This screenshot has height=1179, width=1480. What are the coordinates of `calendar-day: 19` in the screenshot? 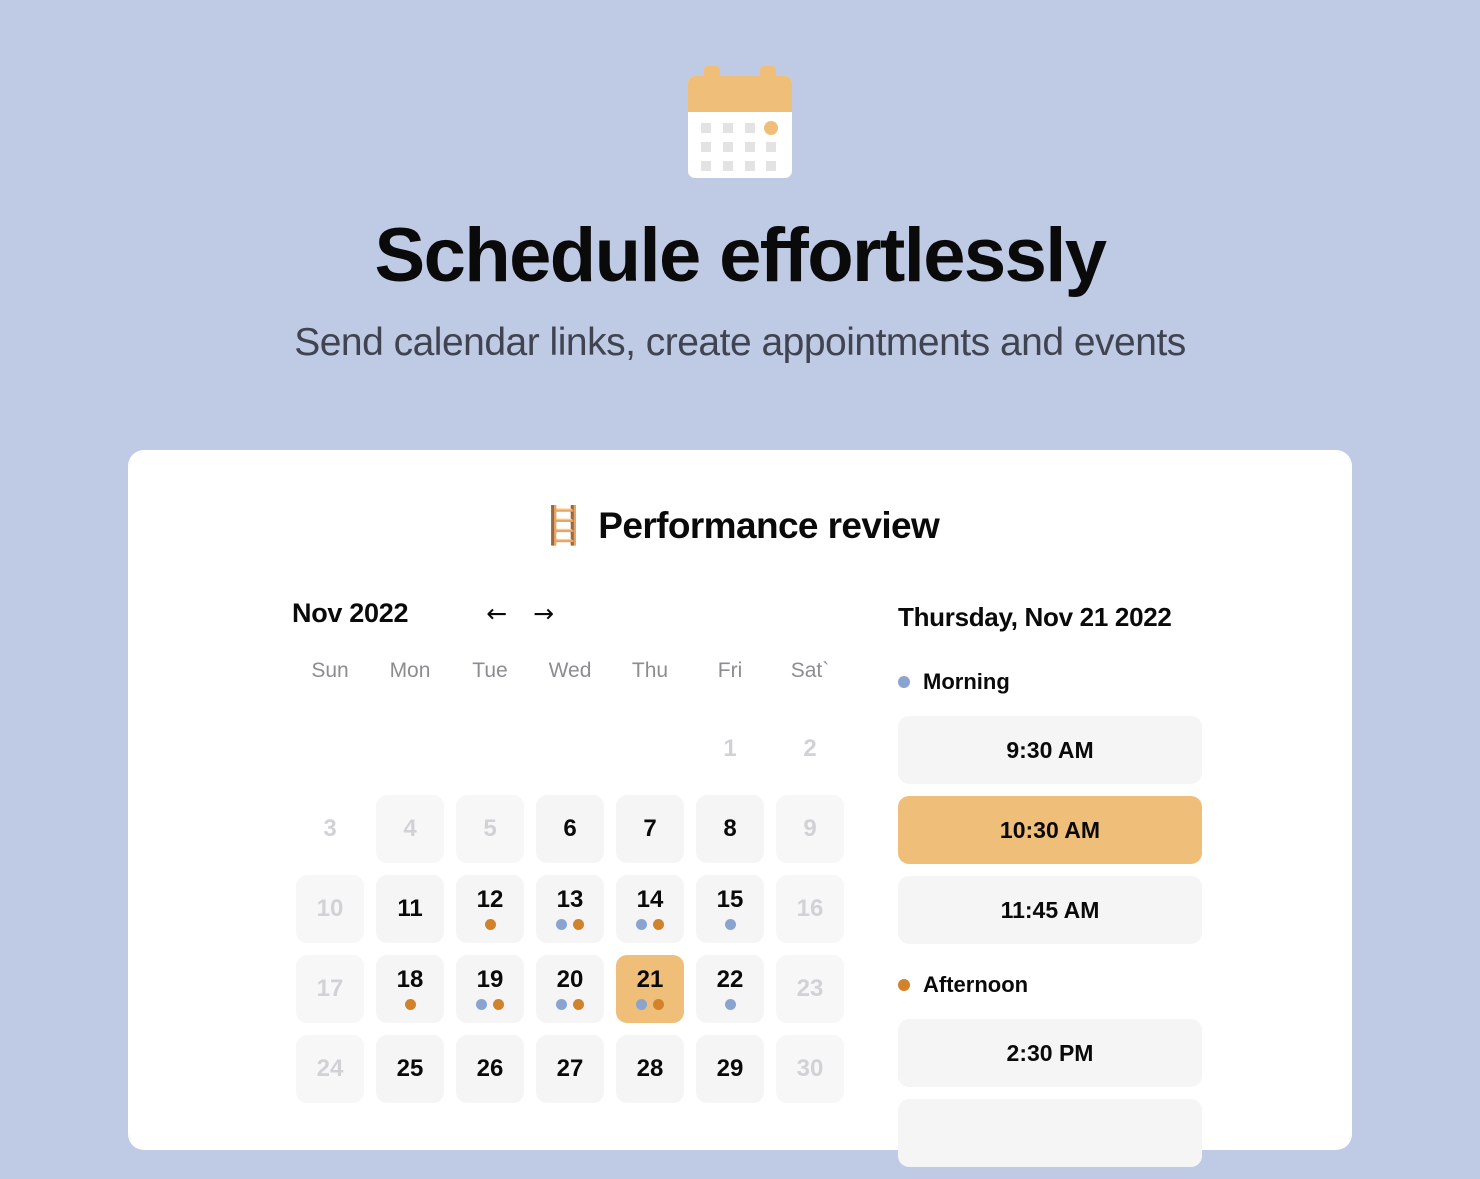 It's located at (490, 989).